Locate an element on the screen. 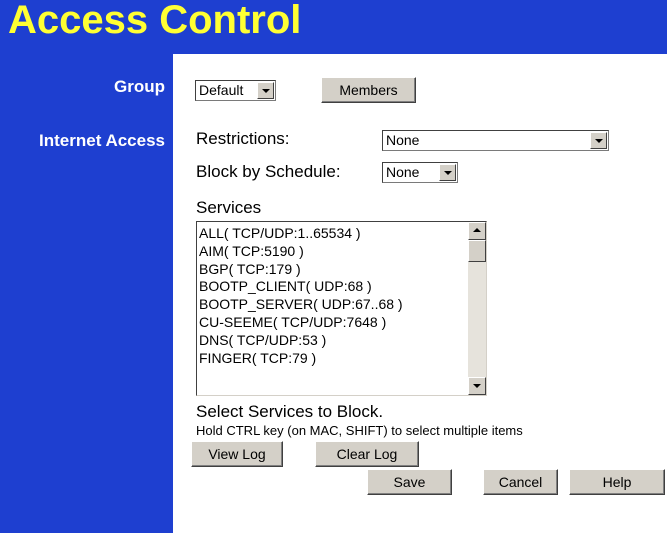  internet-access-label: Internet Access is located at coordinates (102, 140).